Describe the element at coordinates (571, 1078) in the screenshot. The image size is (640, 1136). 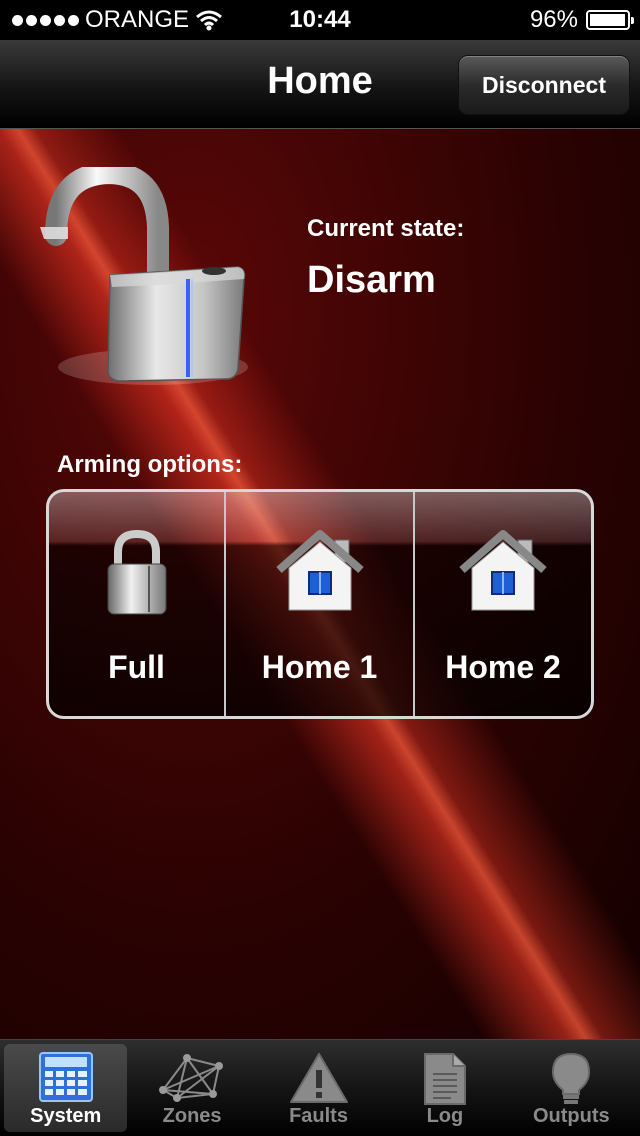
I see `lightbulb-icon` at that location.